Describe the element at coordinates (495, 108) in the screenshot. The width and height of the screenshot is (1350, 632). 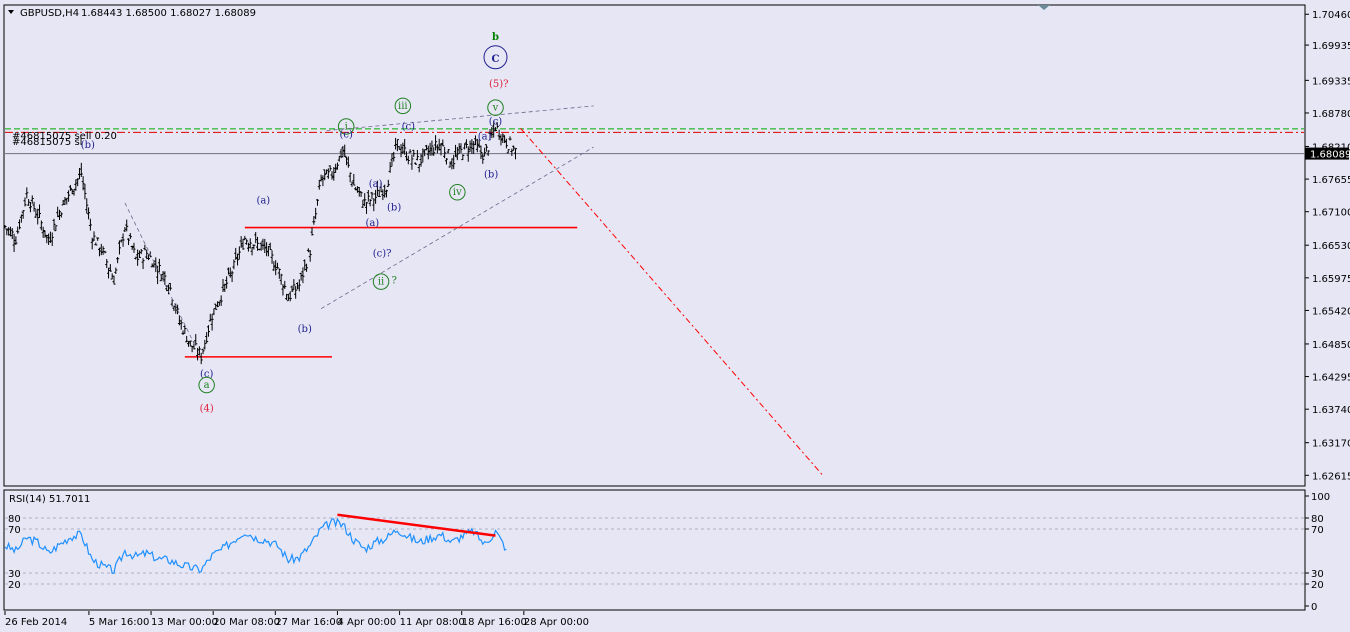
I see `wave-label: v` at that location.